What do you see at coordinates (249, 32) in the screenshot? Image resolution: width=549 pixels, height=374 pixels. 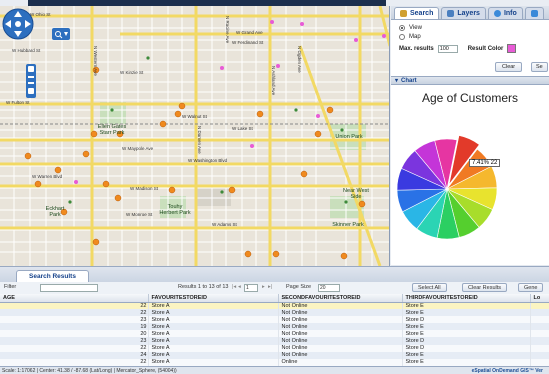 I see `street-label: W Grand Ave` at bounding box center [249, 32].